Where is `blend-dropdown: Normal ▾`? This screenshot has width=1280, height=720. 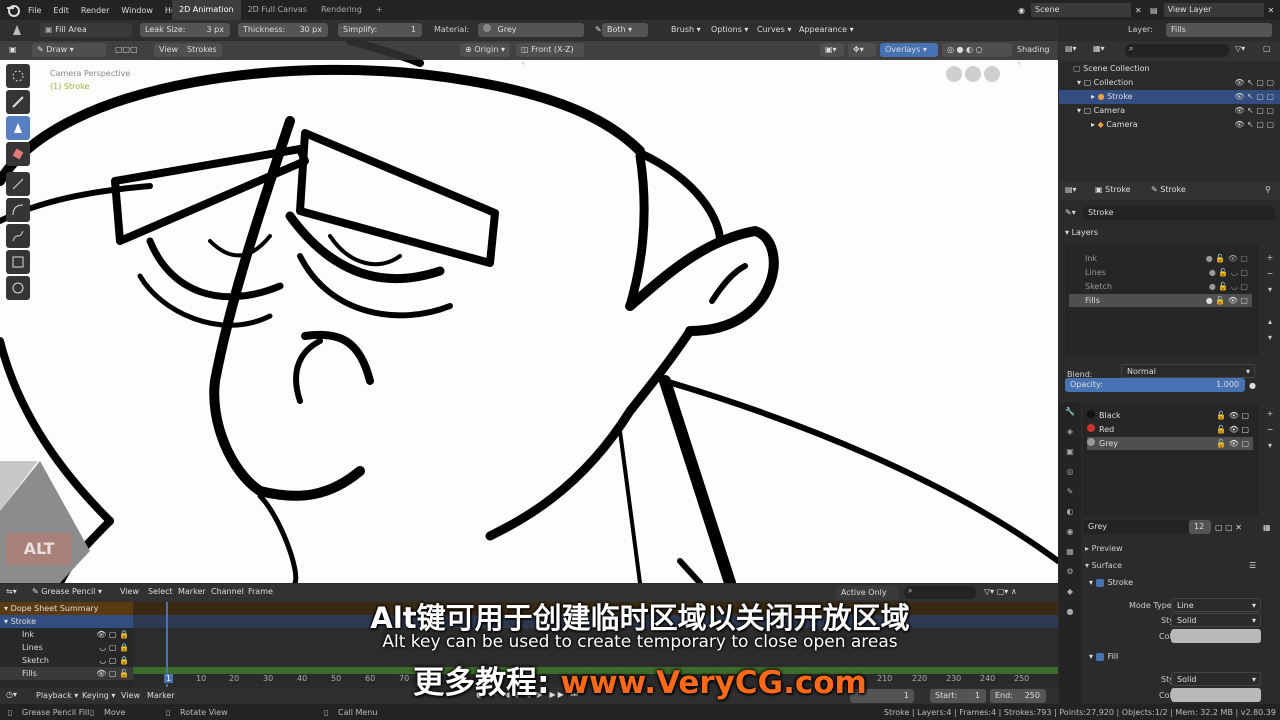 blend-dropdown: Normal ▾ is located at coordinates (1188, 371).